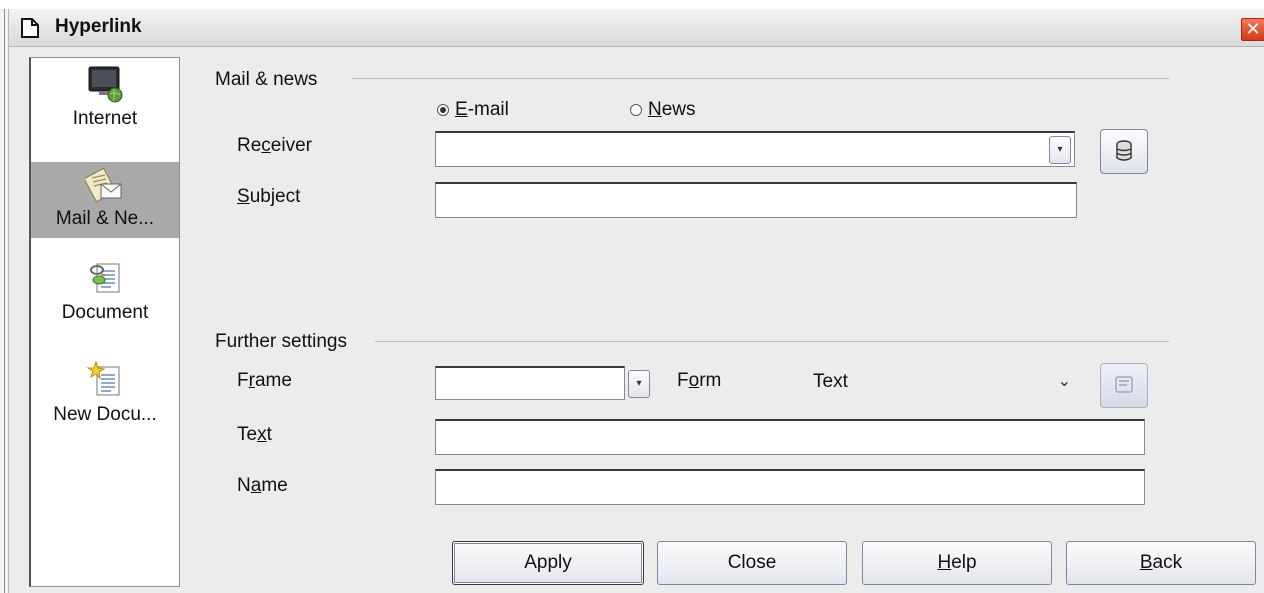 The image size is (1264, 593). Describe the element at coordinates (103, 185) in the screenshot. I see `mail-news-icon` at that location.